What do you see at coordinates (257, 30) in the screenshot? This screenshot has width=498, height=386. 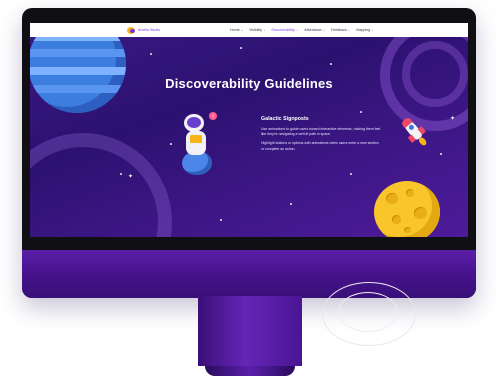 I see `nav-item-visibility: Visibility⌄` at bounding box center [257, 30].